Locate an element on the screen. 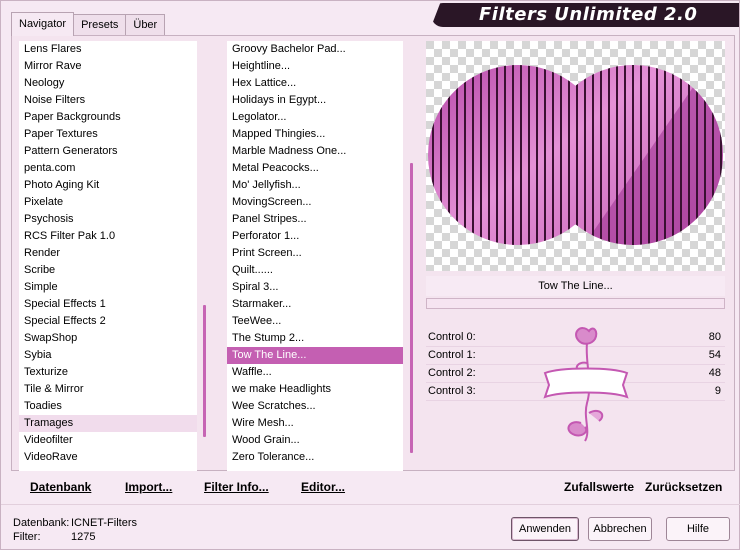  apply-button: Anwenden is located at coordinates (545, 529).